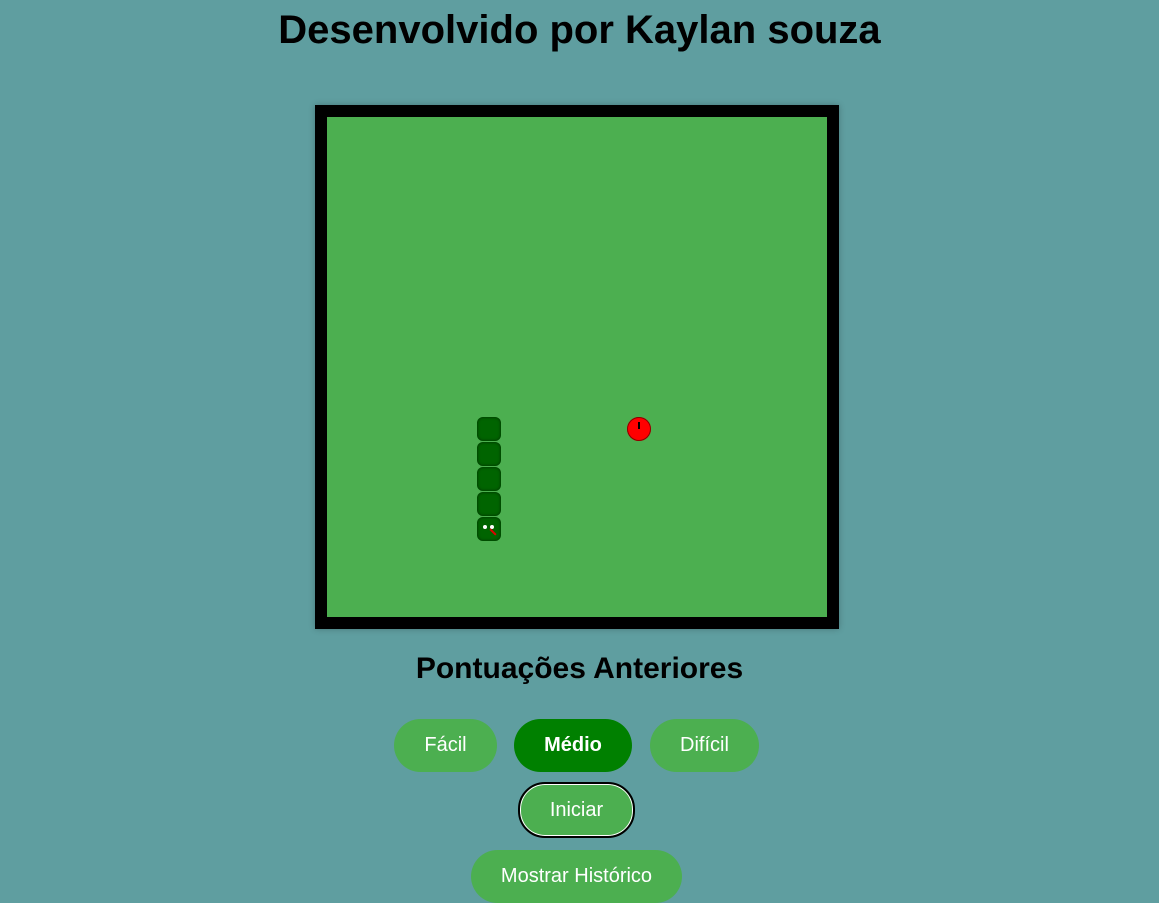  I want to click on snake-tongue, so click(493, 532).